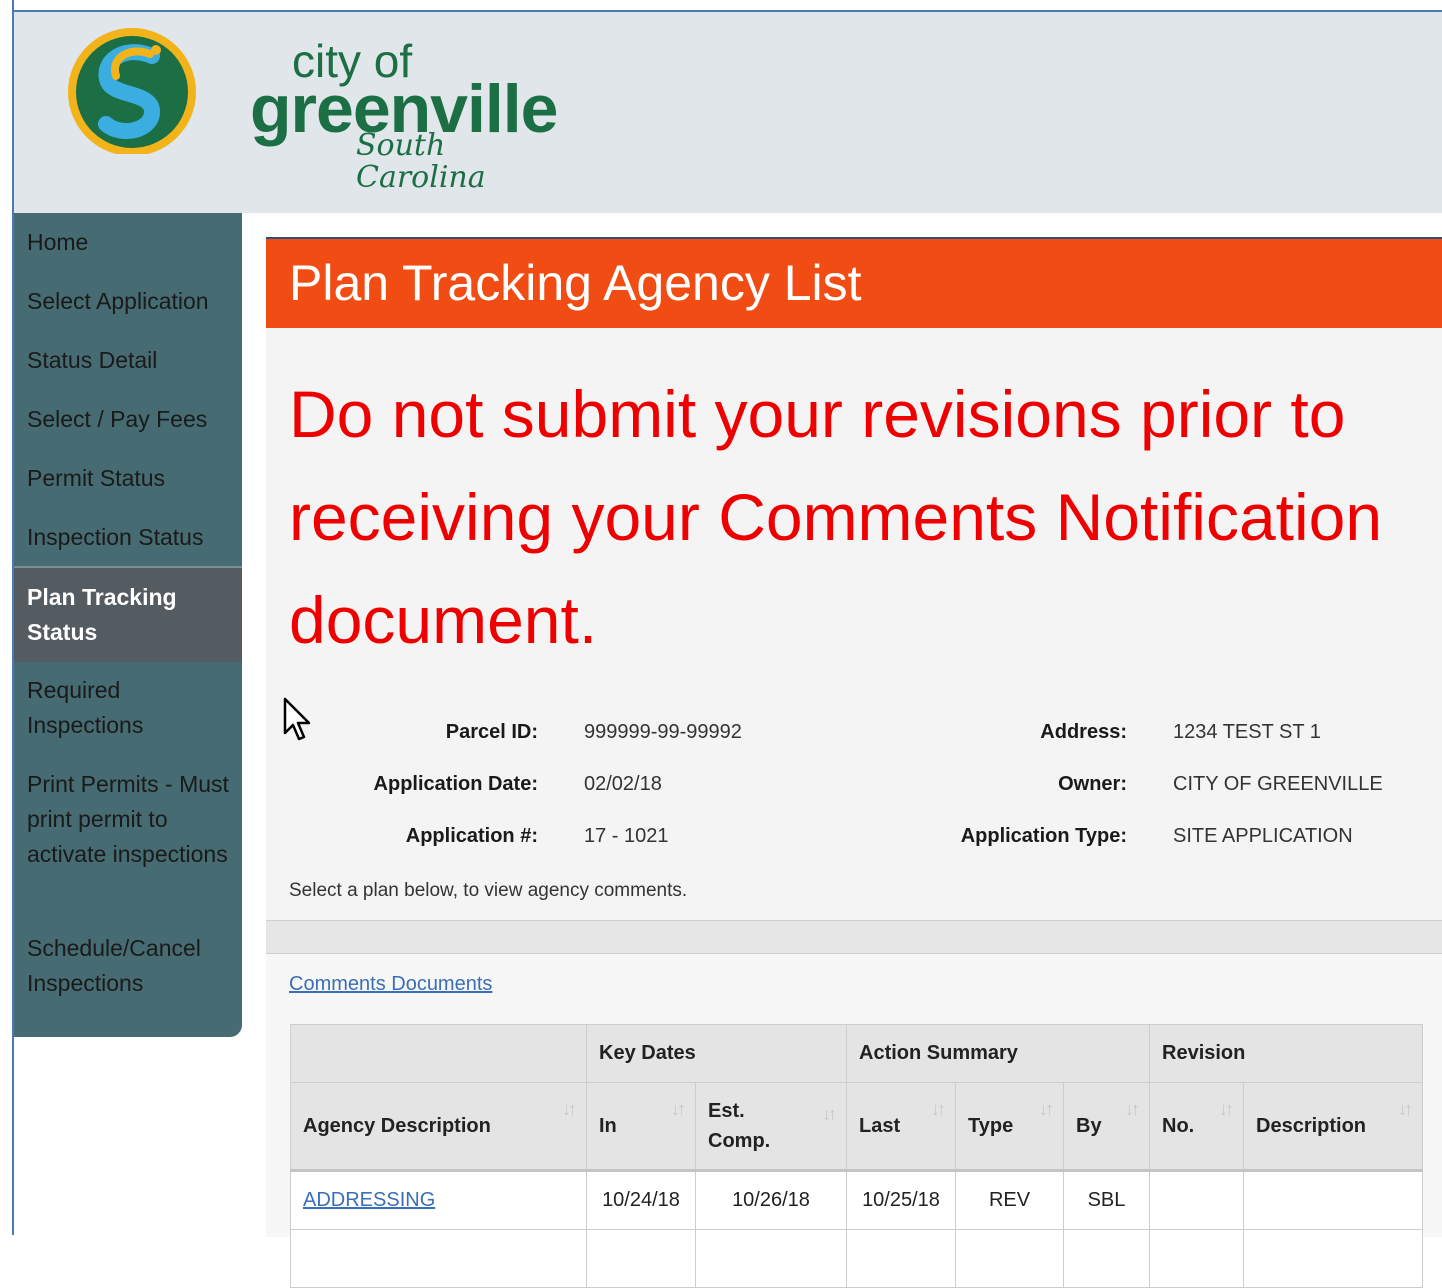 Image resolution: width=1442 pixels, height=1288 pixels. What do you see at coordinates (575, 283) in the screenshot?
I see `page-title: Plan Tracking Agency List` at bounding box center [575, 283].